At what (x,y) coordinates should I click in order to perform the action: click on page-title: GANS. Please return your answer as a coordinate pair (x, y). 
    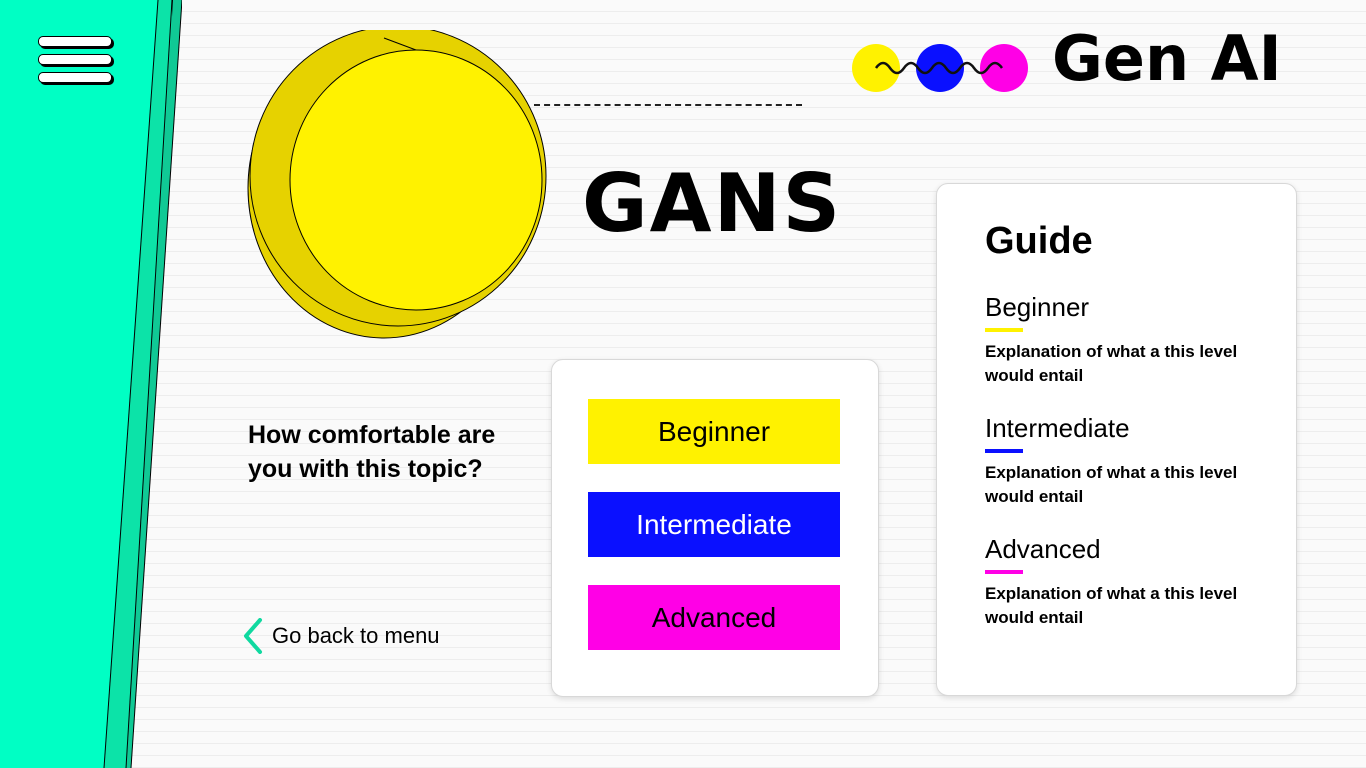
    Looking at the image, I should click on (712, 203).